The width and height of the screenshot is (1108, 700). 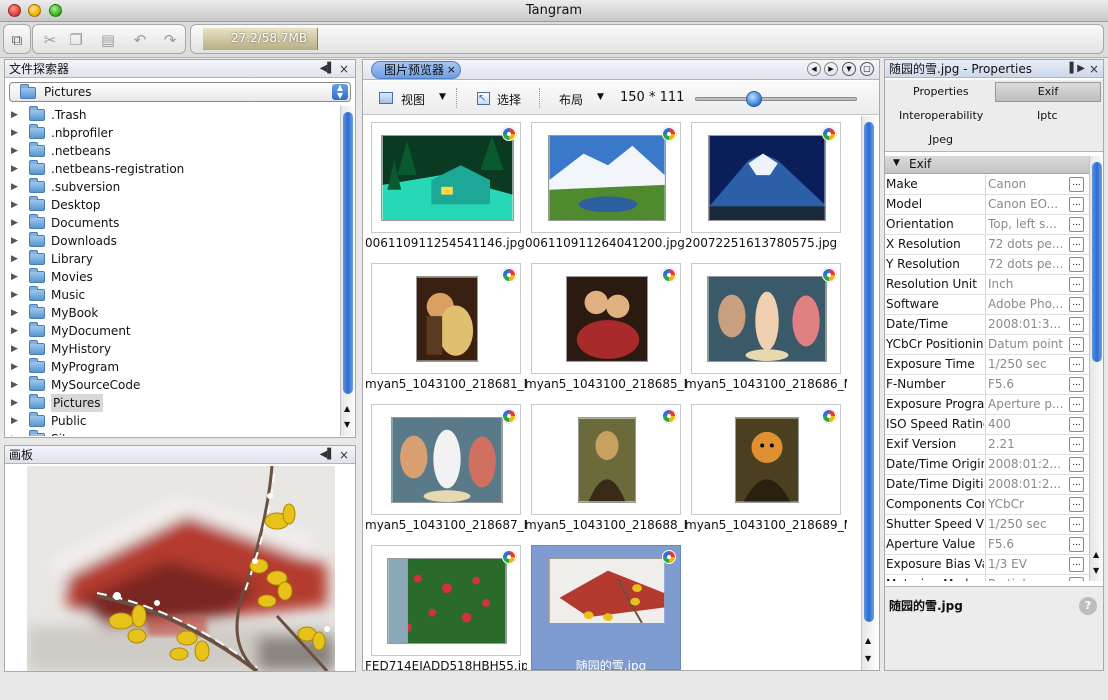 What do you see at coordinates (776, 99) in the screenshot?
I see `thumbnail-size-slider` at bounding box center [776, 99].